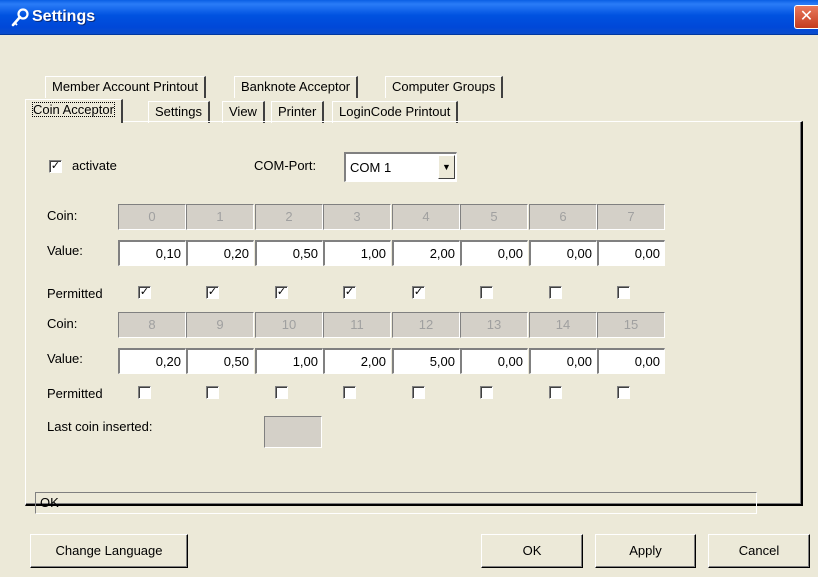  Describe the element at coordinates (444, 87) in the screenshot. I see `tab-computer-groups: Computer Groups` at that location.